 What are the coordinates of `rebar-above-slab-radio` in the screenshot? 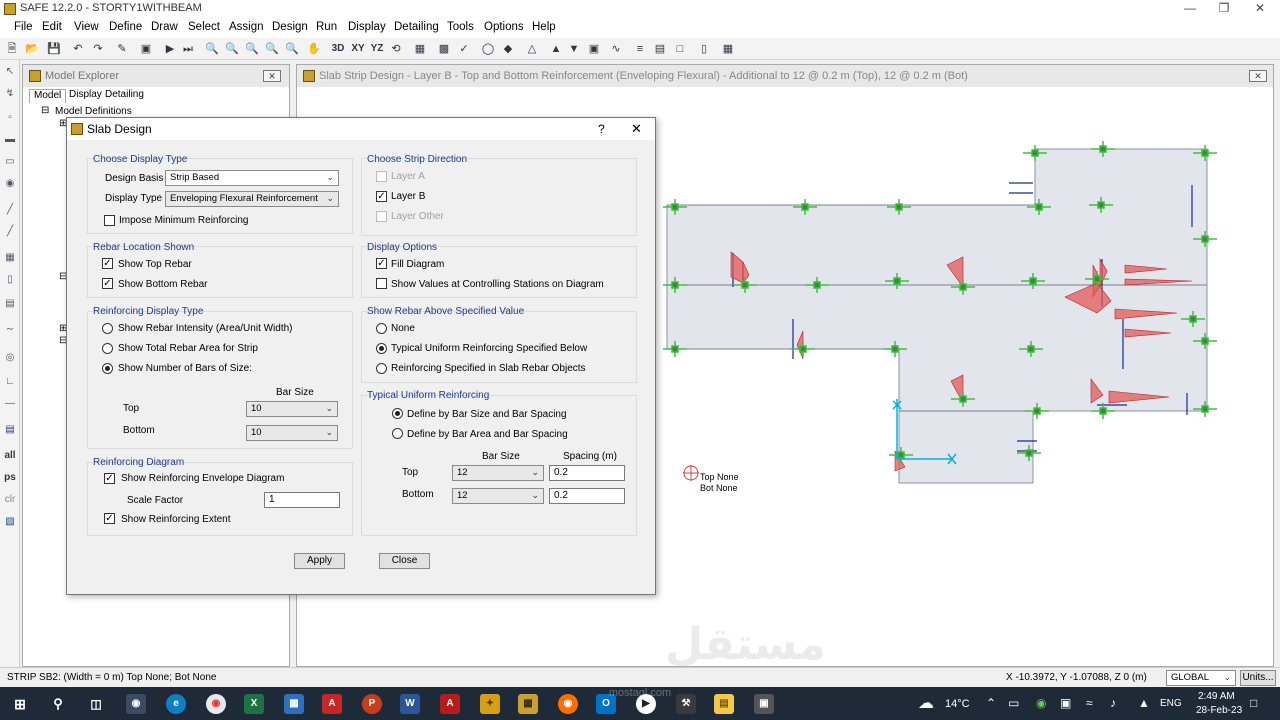 It's located at (381, 368).